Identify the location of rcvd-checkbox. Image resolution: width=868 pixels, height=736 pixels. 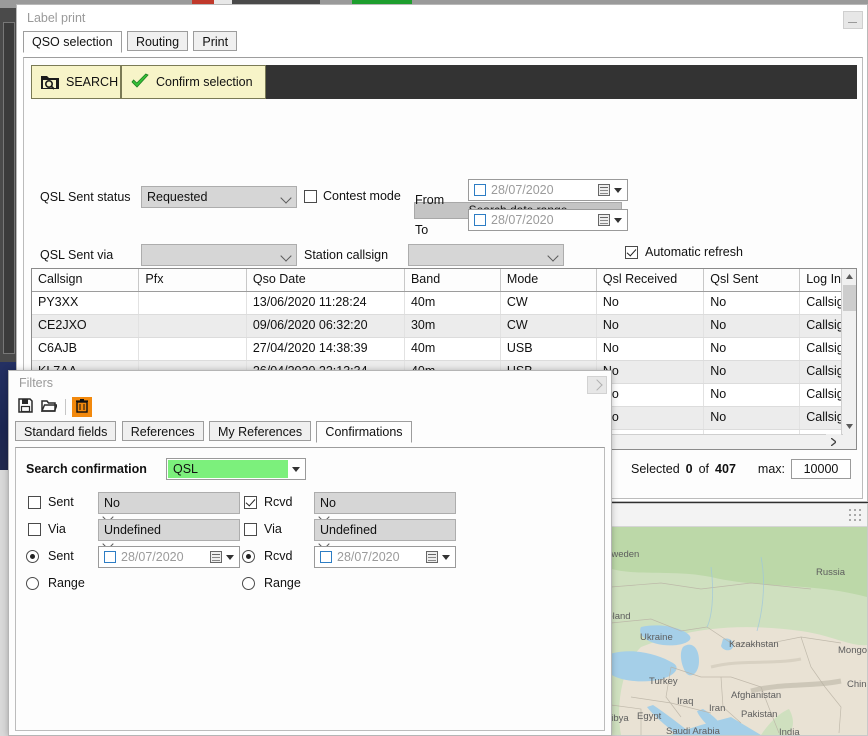
(250, 502).